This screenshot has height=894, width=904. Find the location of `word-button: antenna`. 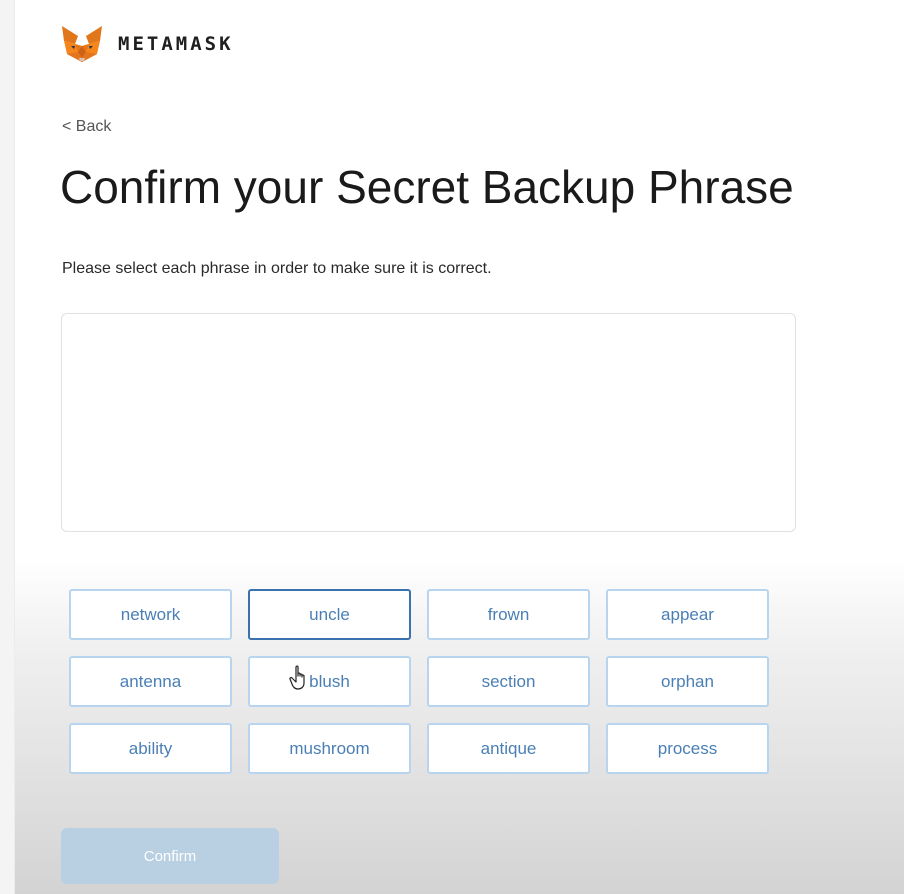

word-button: antenna is located at coordinates (150, 681).